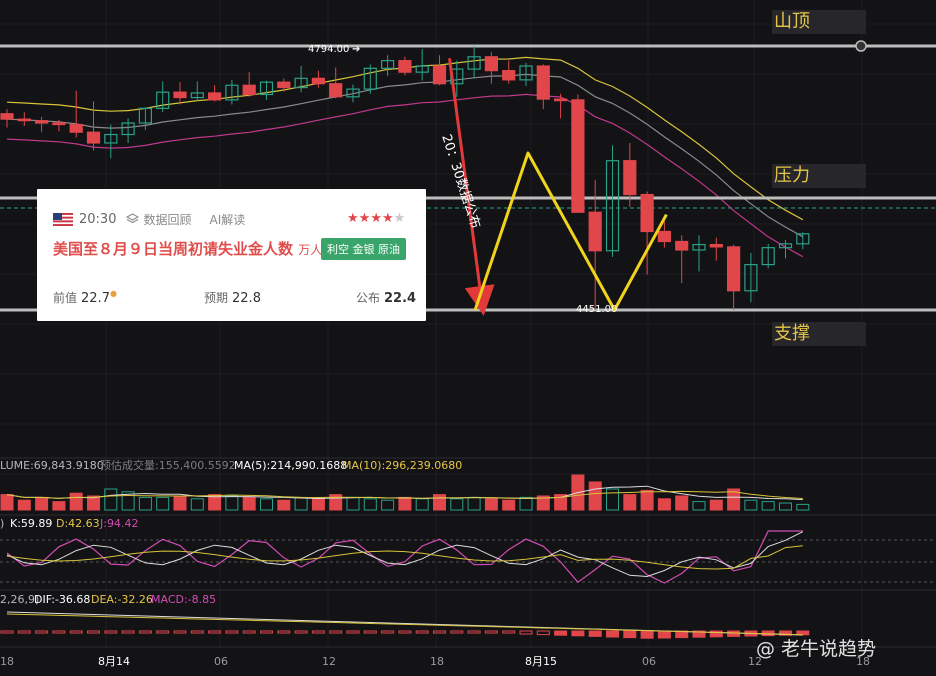  What do you see at coordinates (816, 649) in the screenshot?
I see `watermark-text: @ 老牛说趋势` at bounding box center [816, 649].